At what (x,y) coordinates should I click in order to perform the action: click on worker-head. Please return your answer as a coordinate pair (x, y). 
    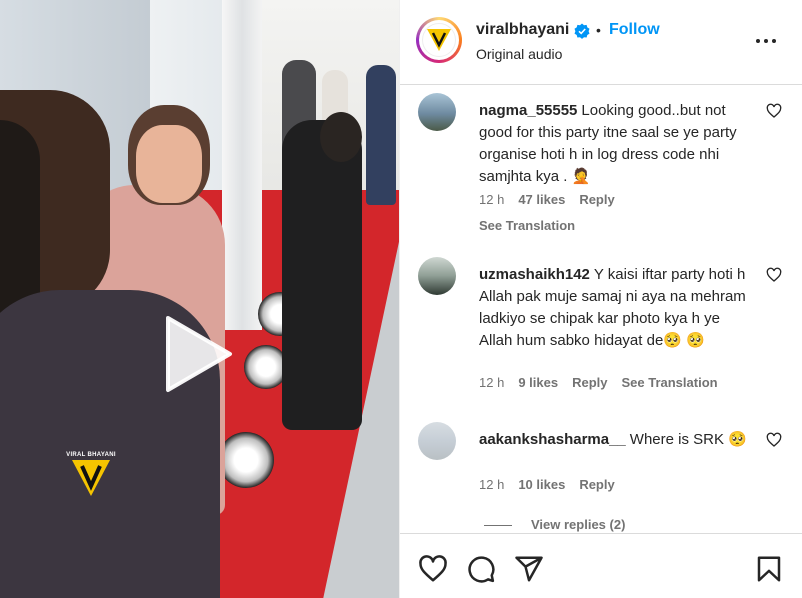
    Looking at the image, I should click on (341, 137).